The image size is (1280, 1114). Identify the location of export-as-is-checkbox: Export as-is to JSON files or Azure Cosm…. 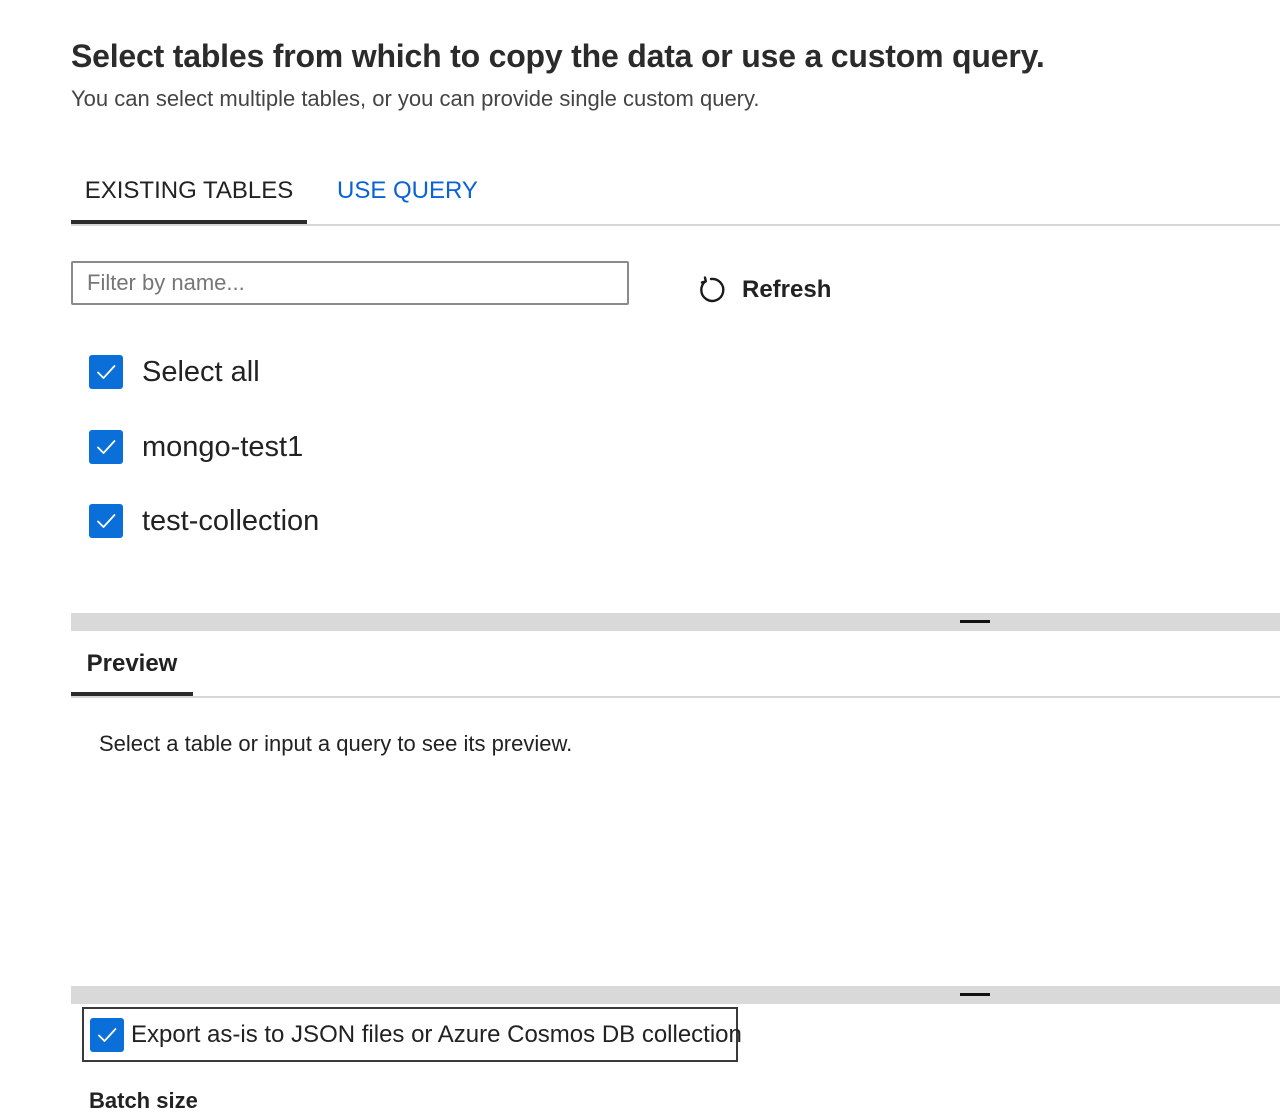
(412, 1034).